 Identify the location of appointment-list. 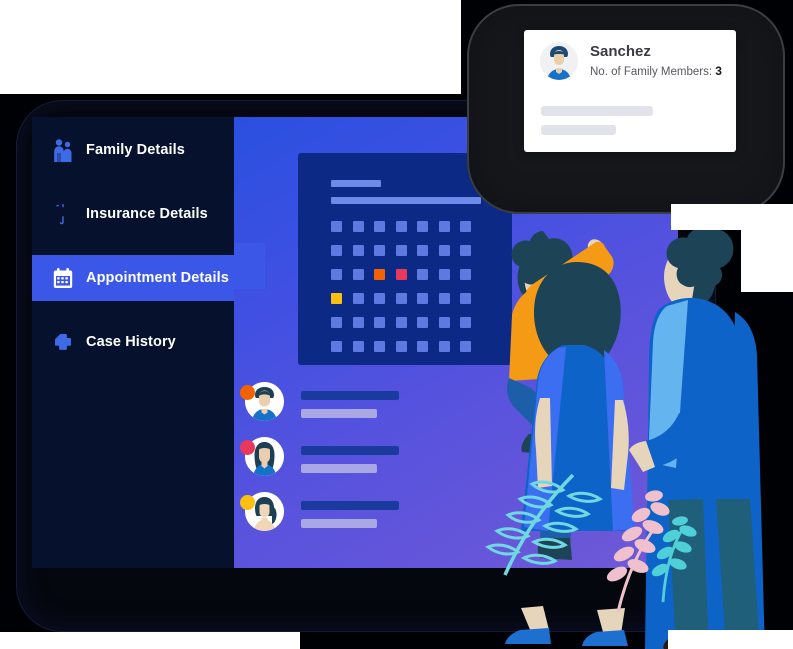
(455, 459).